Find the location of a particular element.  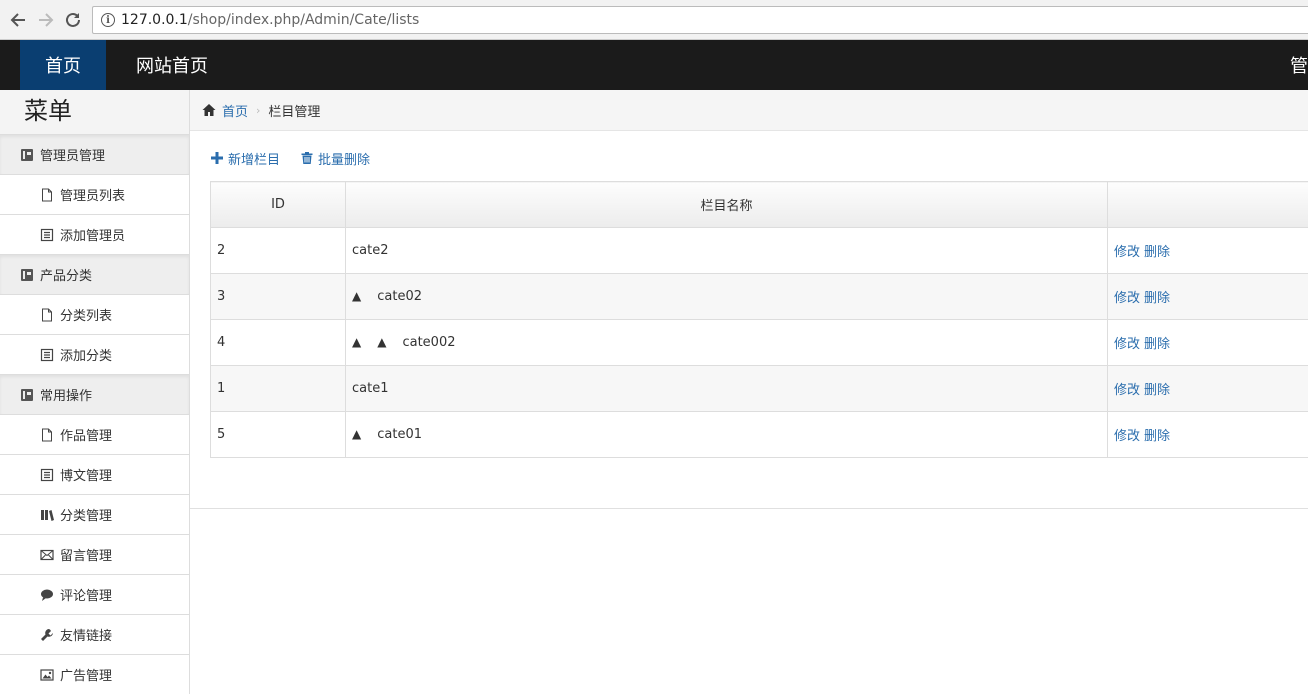

sidebar-item: 友情链接 is located at coordinates (94, 635).